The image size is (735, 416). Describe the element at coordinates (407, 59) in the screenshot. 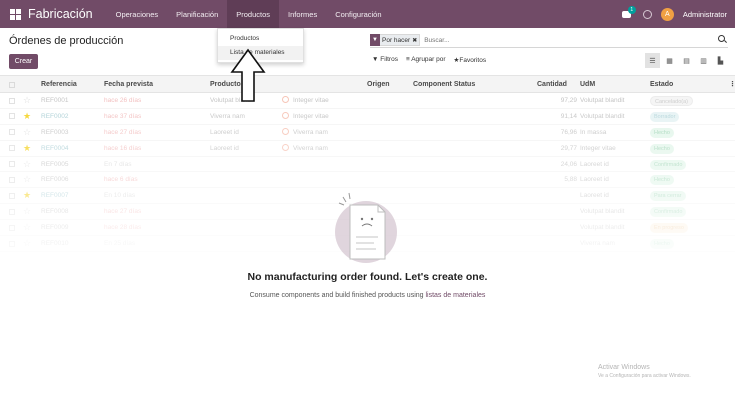

I see `layers-icon: ≡` at that location.